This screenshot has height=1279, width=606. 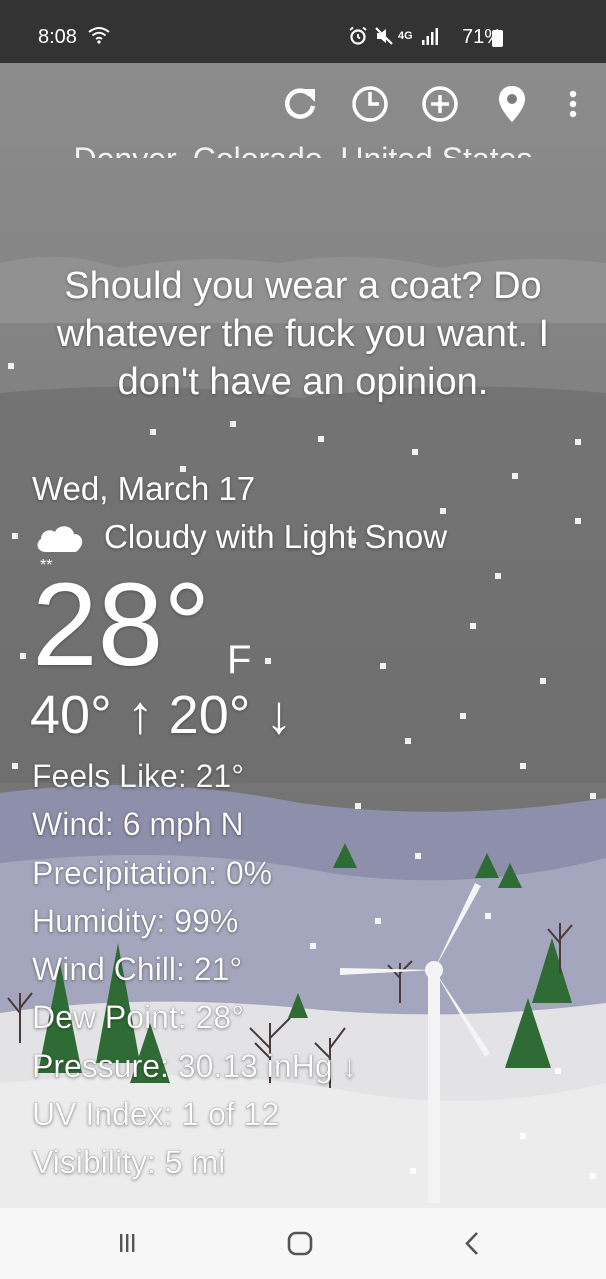 What do you see at coordinates (303, 31) in the screenshot?
I see `status-bar: 8:08 4G 71%` at bounding box center [303, 31].